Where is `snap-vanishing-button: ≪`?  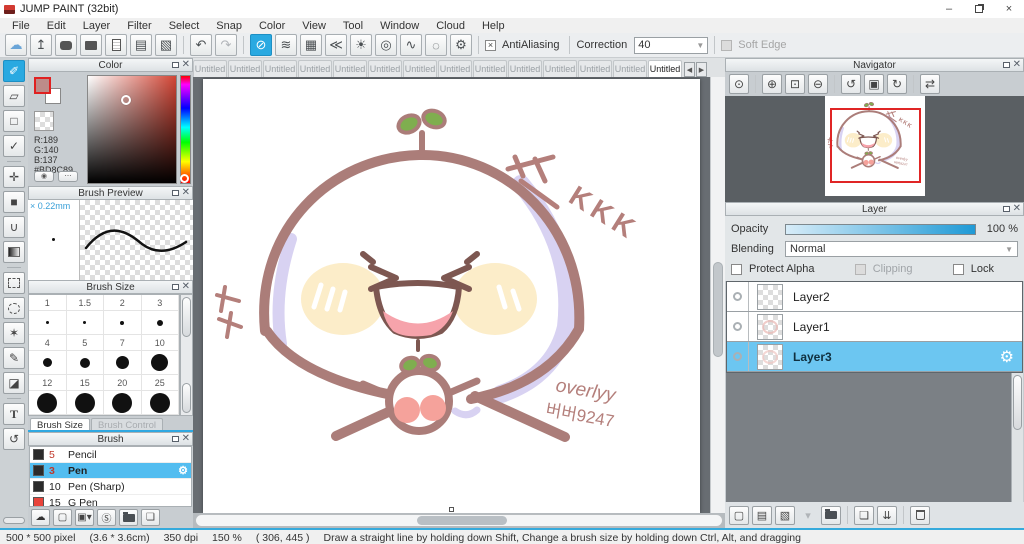 snap-vanishing-button: ≪ is located at coordinates (336, 45).